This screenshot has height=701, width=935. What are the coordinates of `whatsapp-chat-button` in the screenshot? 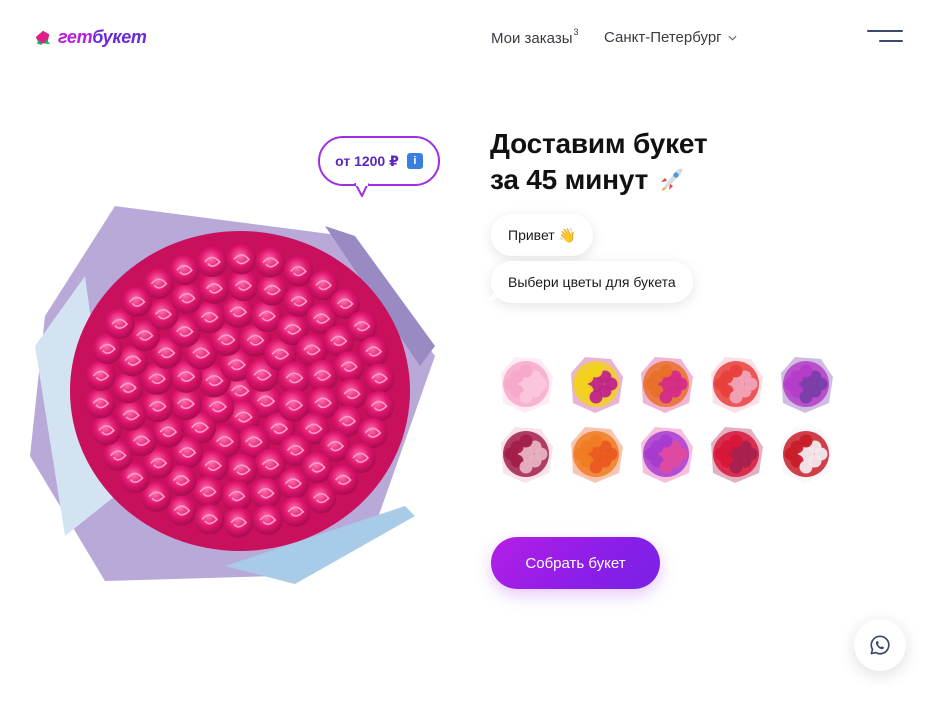 It's located at (880, 645).